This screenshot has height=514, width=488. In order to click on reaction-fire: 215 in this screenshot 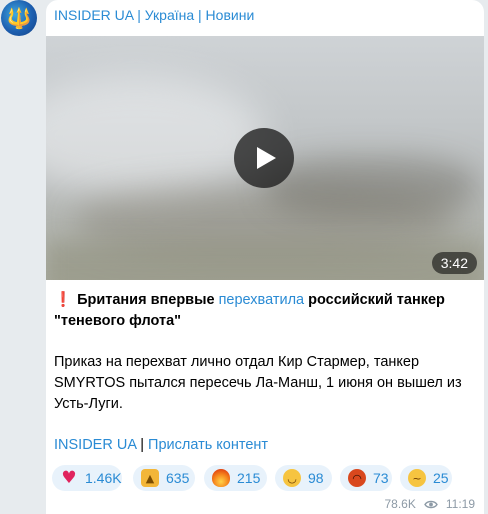, I will do `click(235, 478)`.